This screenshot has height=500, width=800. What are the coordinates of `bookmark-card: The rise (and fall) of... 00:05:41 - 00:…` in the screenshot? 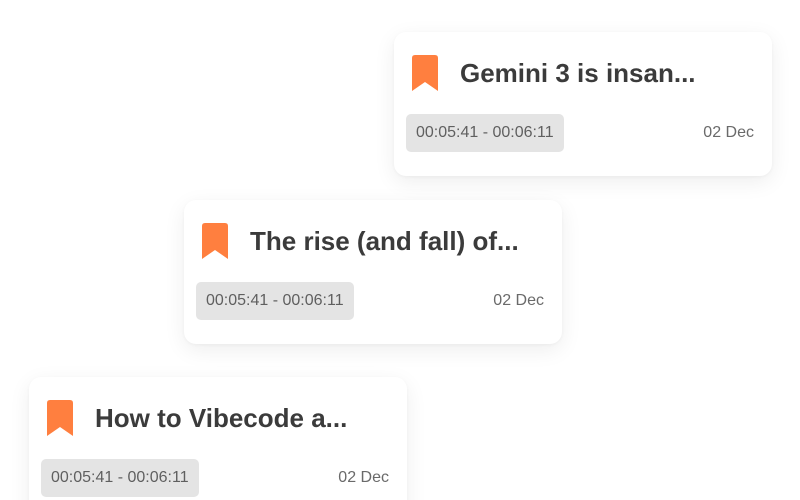 It's located at (373, 272).